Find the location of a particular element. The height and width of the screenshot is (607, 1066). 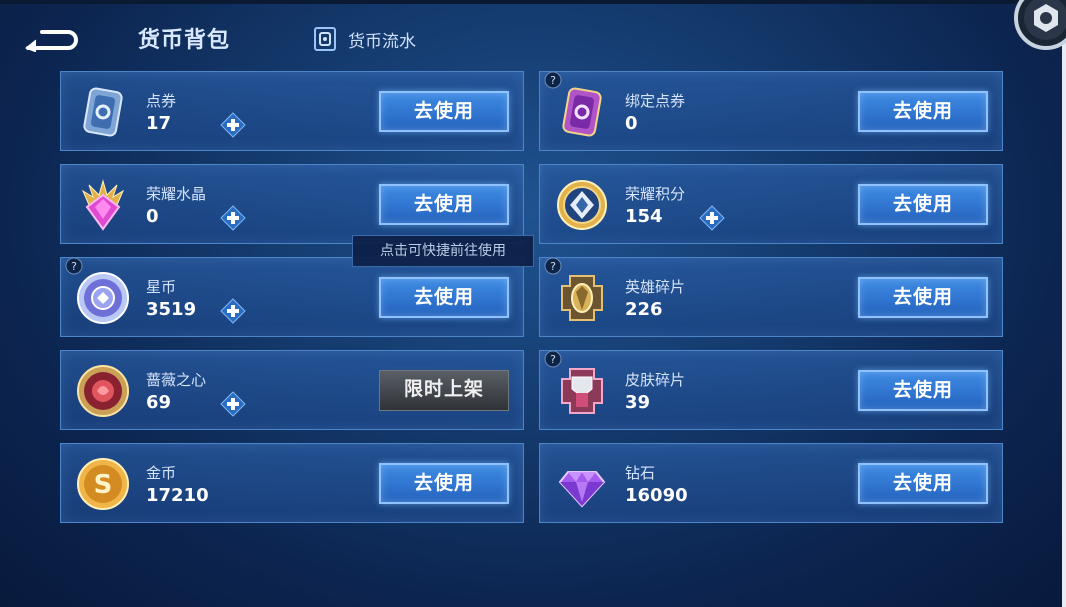

use-diamond-button: 去使用 is located at coordinates (923, 483).